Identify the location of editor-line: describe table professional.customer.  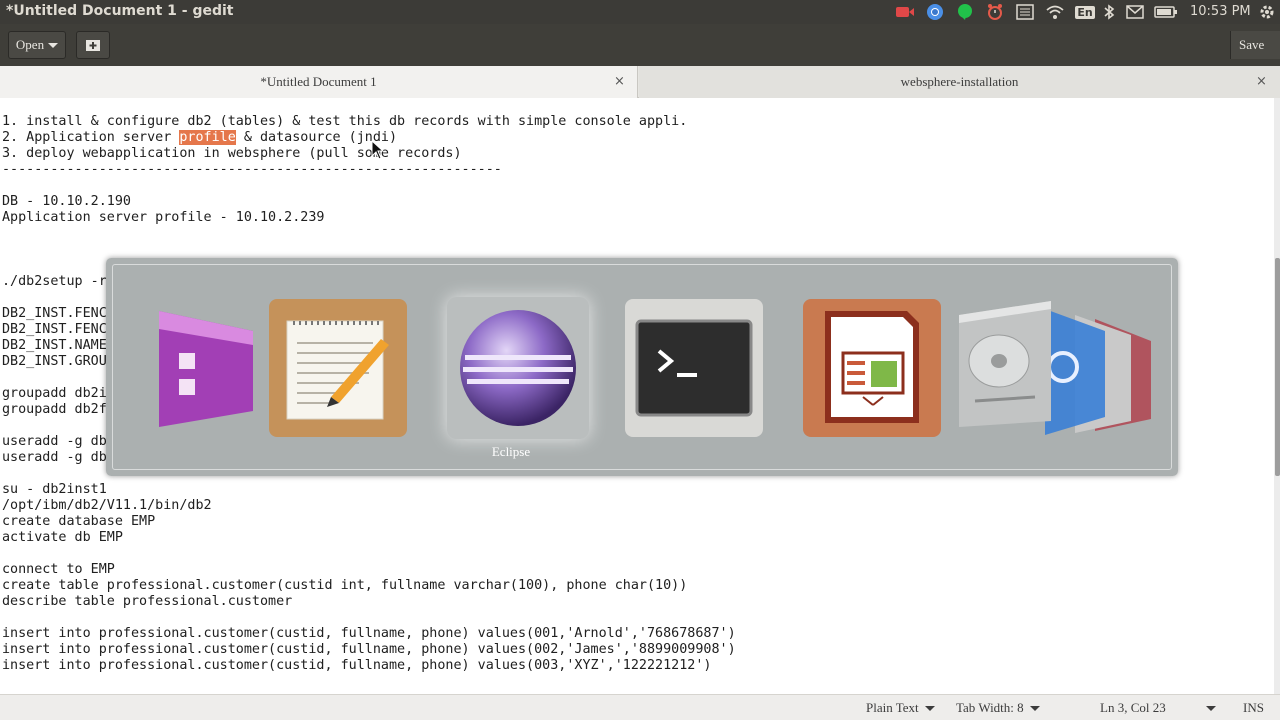
(369, 602).